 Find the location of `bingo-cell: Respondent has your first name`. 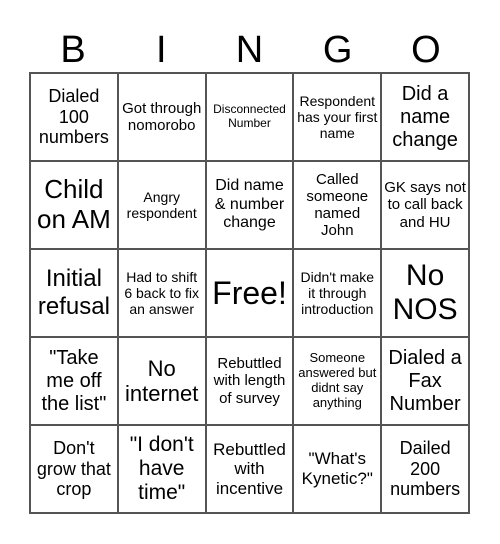

bingo-cell: Respondent has your first name is located at coordinates (337, 117).